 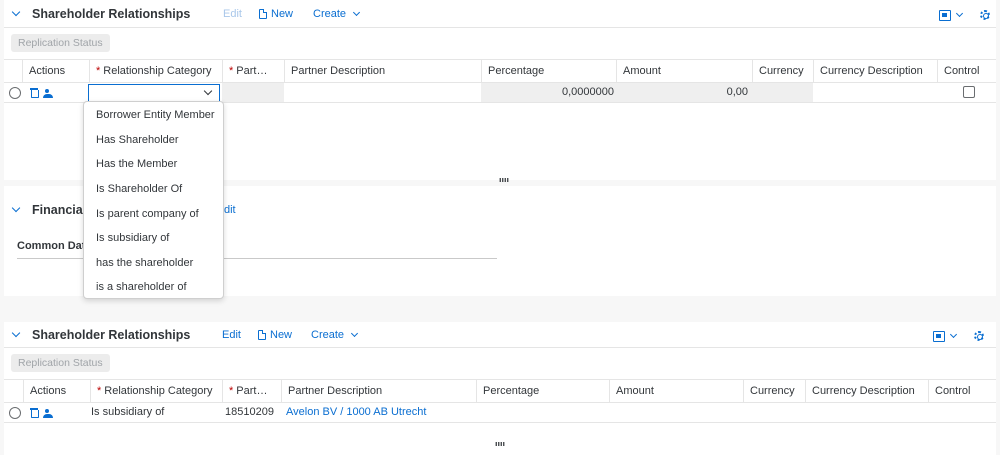 What do you see at coordinates (249, 412) in the screenshot?
I see `partner-cell: 18510209` at bounding box center [249, 412].